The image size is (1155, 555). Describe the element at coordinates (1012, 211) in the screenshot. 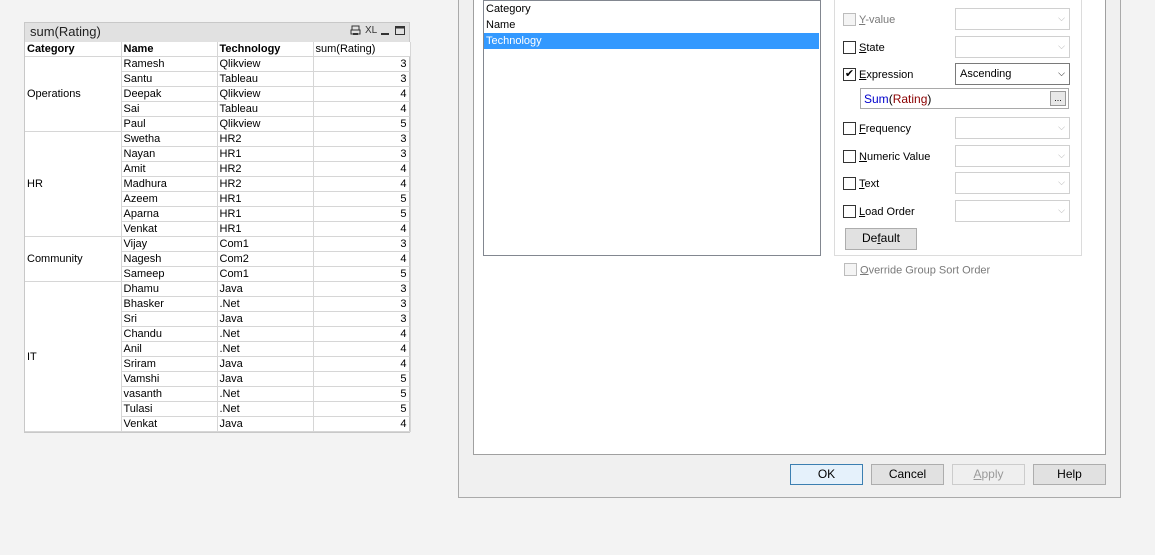

I see `load-order-order-select: ⌵` at that location.